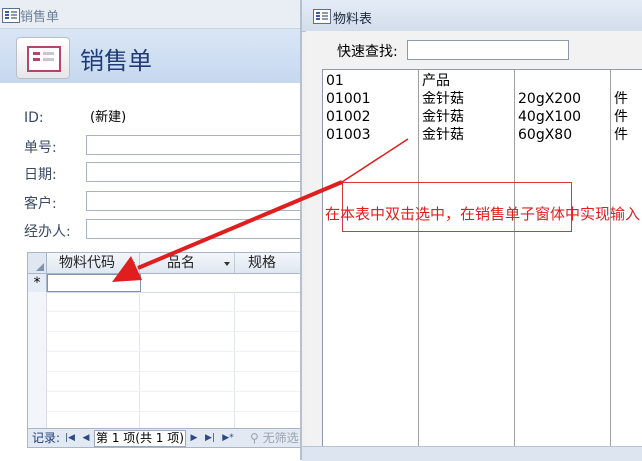 The width and height of the screenshot is (642, 461). I want to click on record-nav-label: 记录:, so click(46, 438).